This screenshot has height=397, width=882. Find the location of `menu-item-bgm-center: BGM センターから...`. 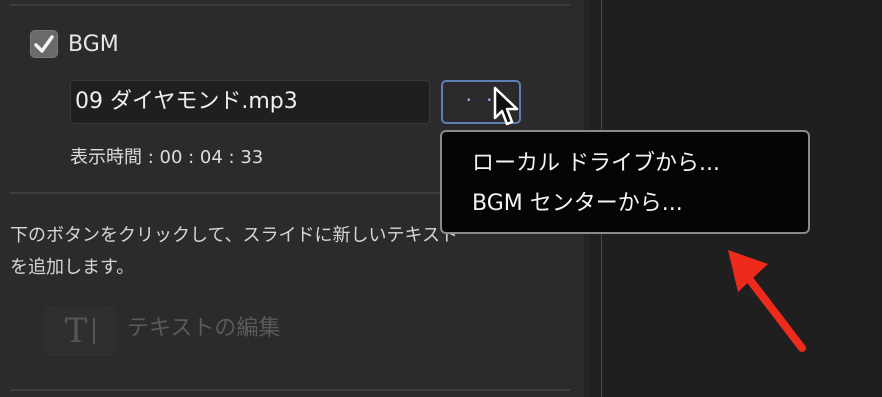

menu-item-bgm-center: BGM センターから... is located at coordinates (625, 204).